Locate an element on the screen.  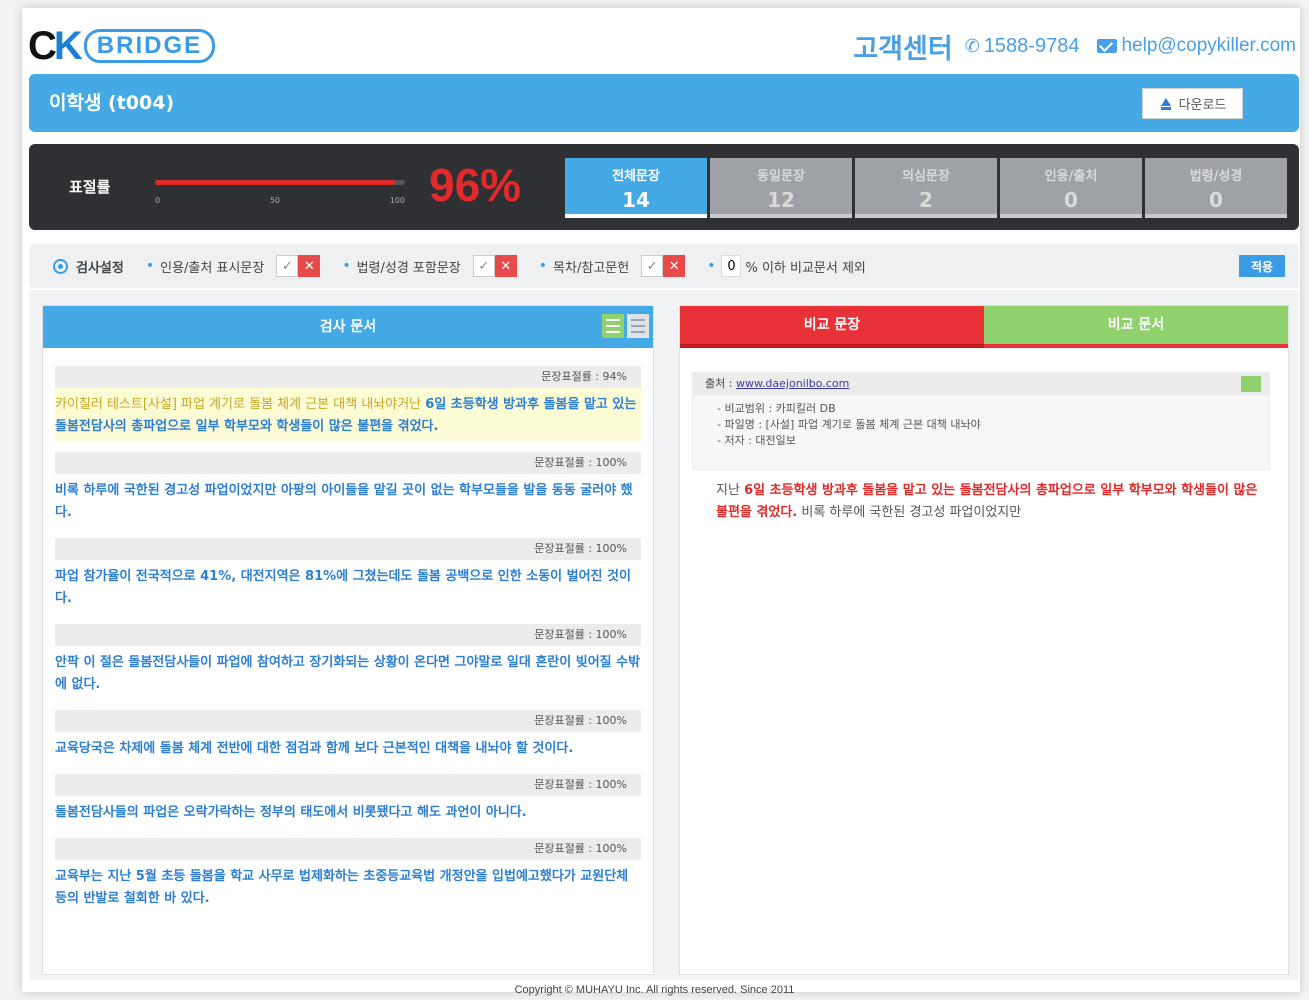
customer-center: 고객센터 ✆ 1588-9784 help@copykiller.com is located at coordinates (1074, 46).